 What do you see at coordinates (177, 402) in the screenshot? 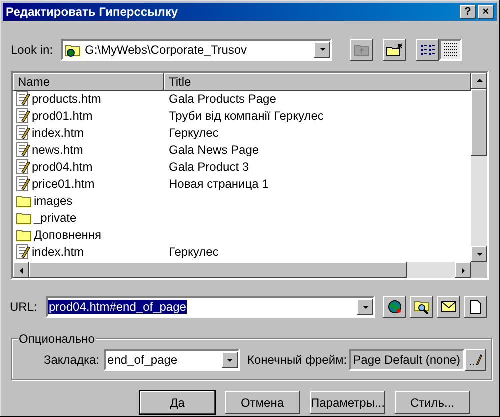
I see `dialog-button: Да` at bounding box center [177, 402].